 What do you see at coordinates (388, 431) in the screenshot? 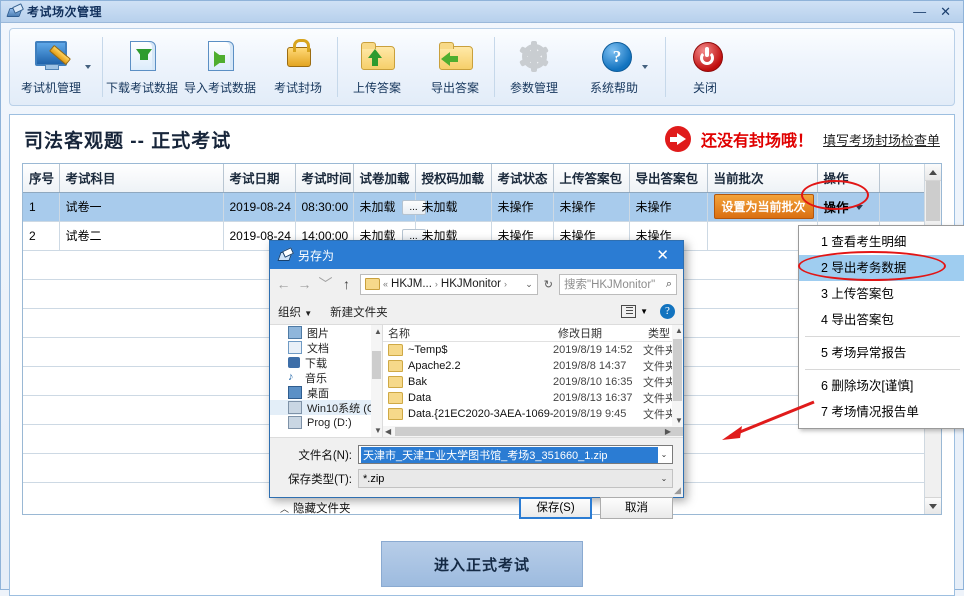
I see `scroll-left-arrow-icon: ◀` at bounding box center [388, 431].